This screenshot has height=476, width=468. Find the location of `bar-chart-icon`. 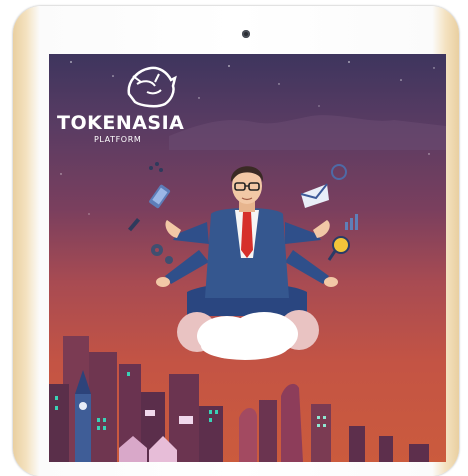

bar-chart-icon is located at coordinates (351, 222).